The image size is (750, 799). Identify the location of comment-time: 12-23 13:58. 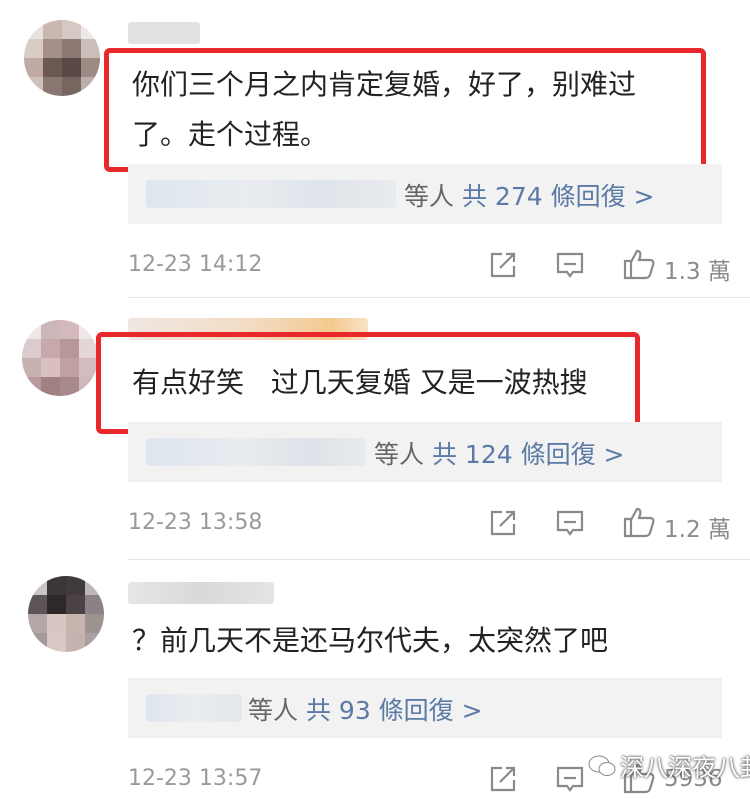
(195, 522).